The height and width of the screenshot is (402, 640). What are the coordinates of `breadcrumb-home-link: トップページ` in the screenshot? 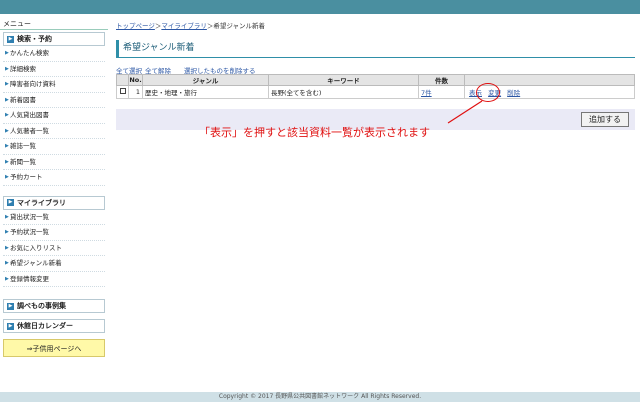 It's located at (135, 26).